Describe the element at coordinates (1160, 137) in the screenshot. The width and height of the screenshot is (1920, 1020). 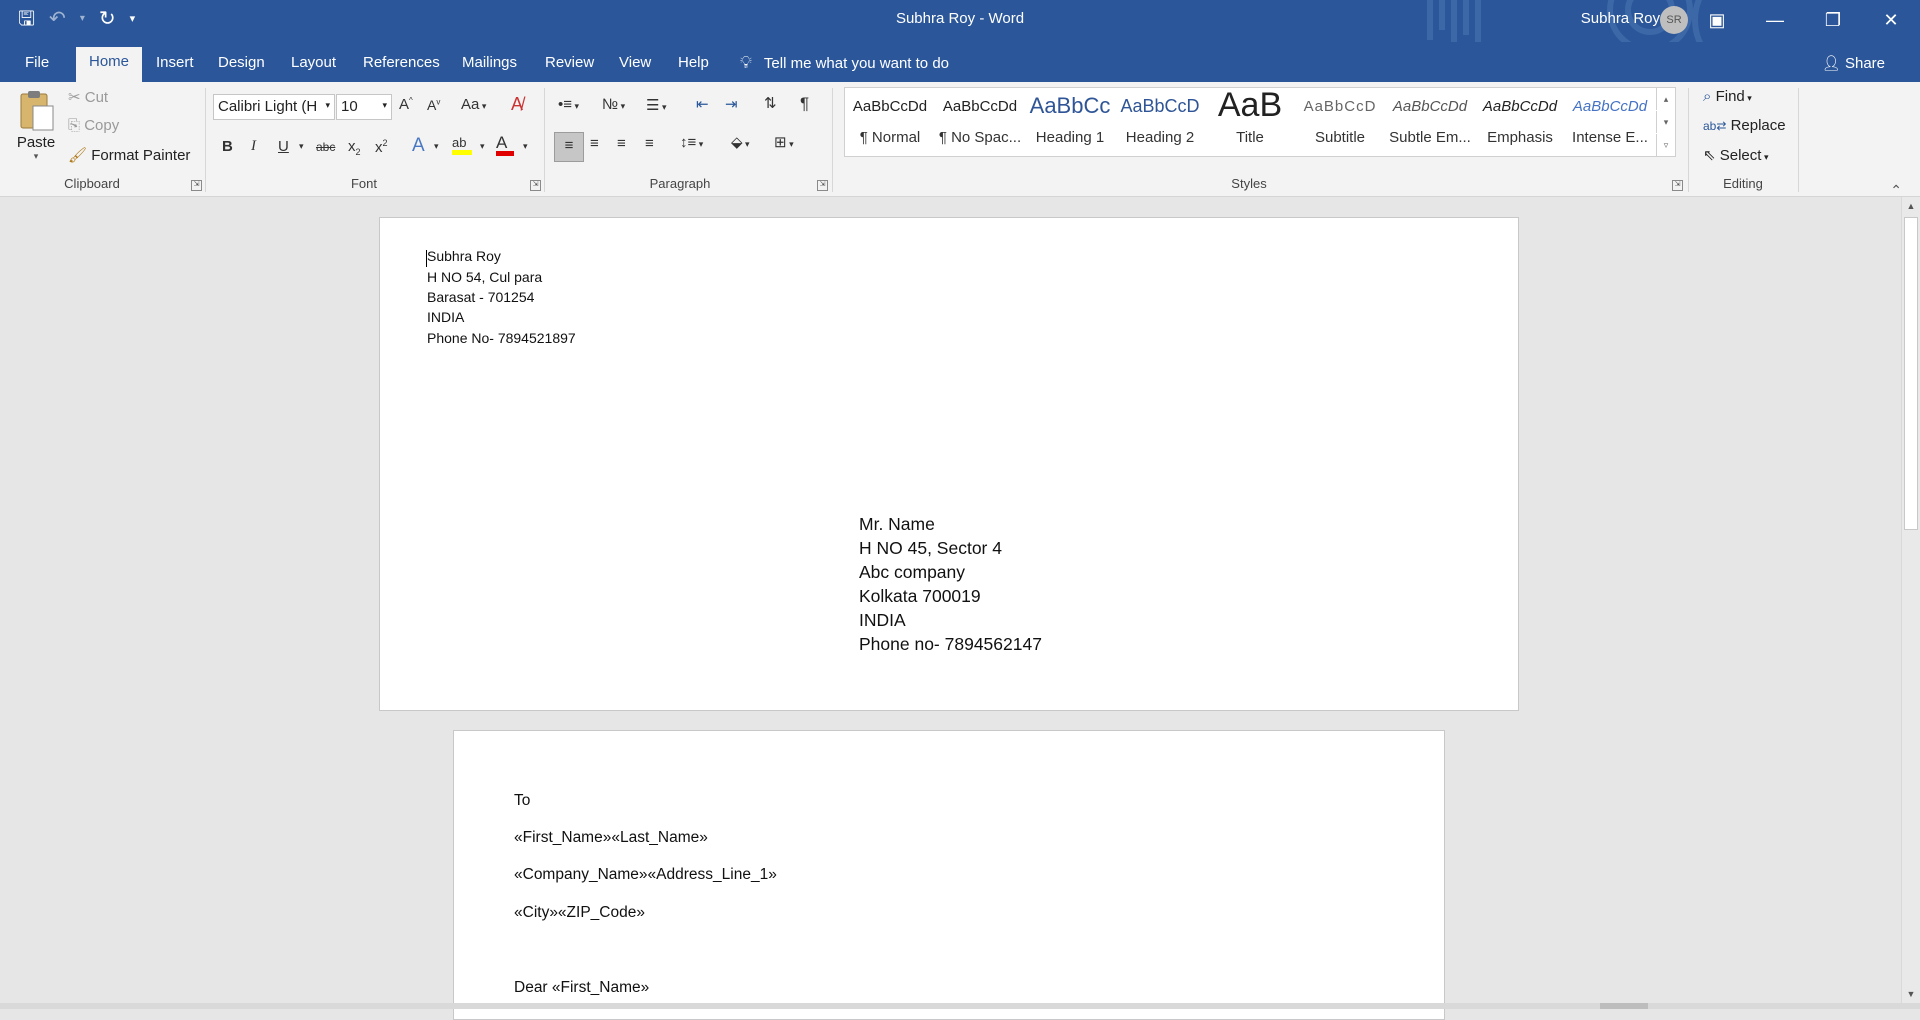
I see `style-label: Heading 2` at that location.